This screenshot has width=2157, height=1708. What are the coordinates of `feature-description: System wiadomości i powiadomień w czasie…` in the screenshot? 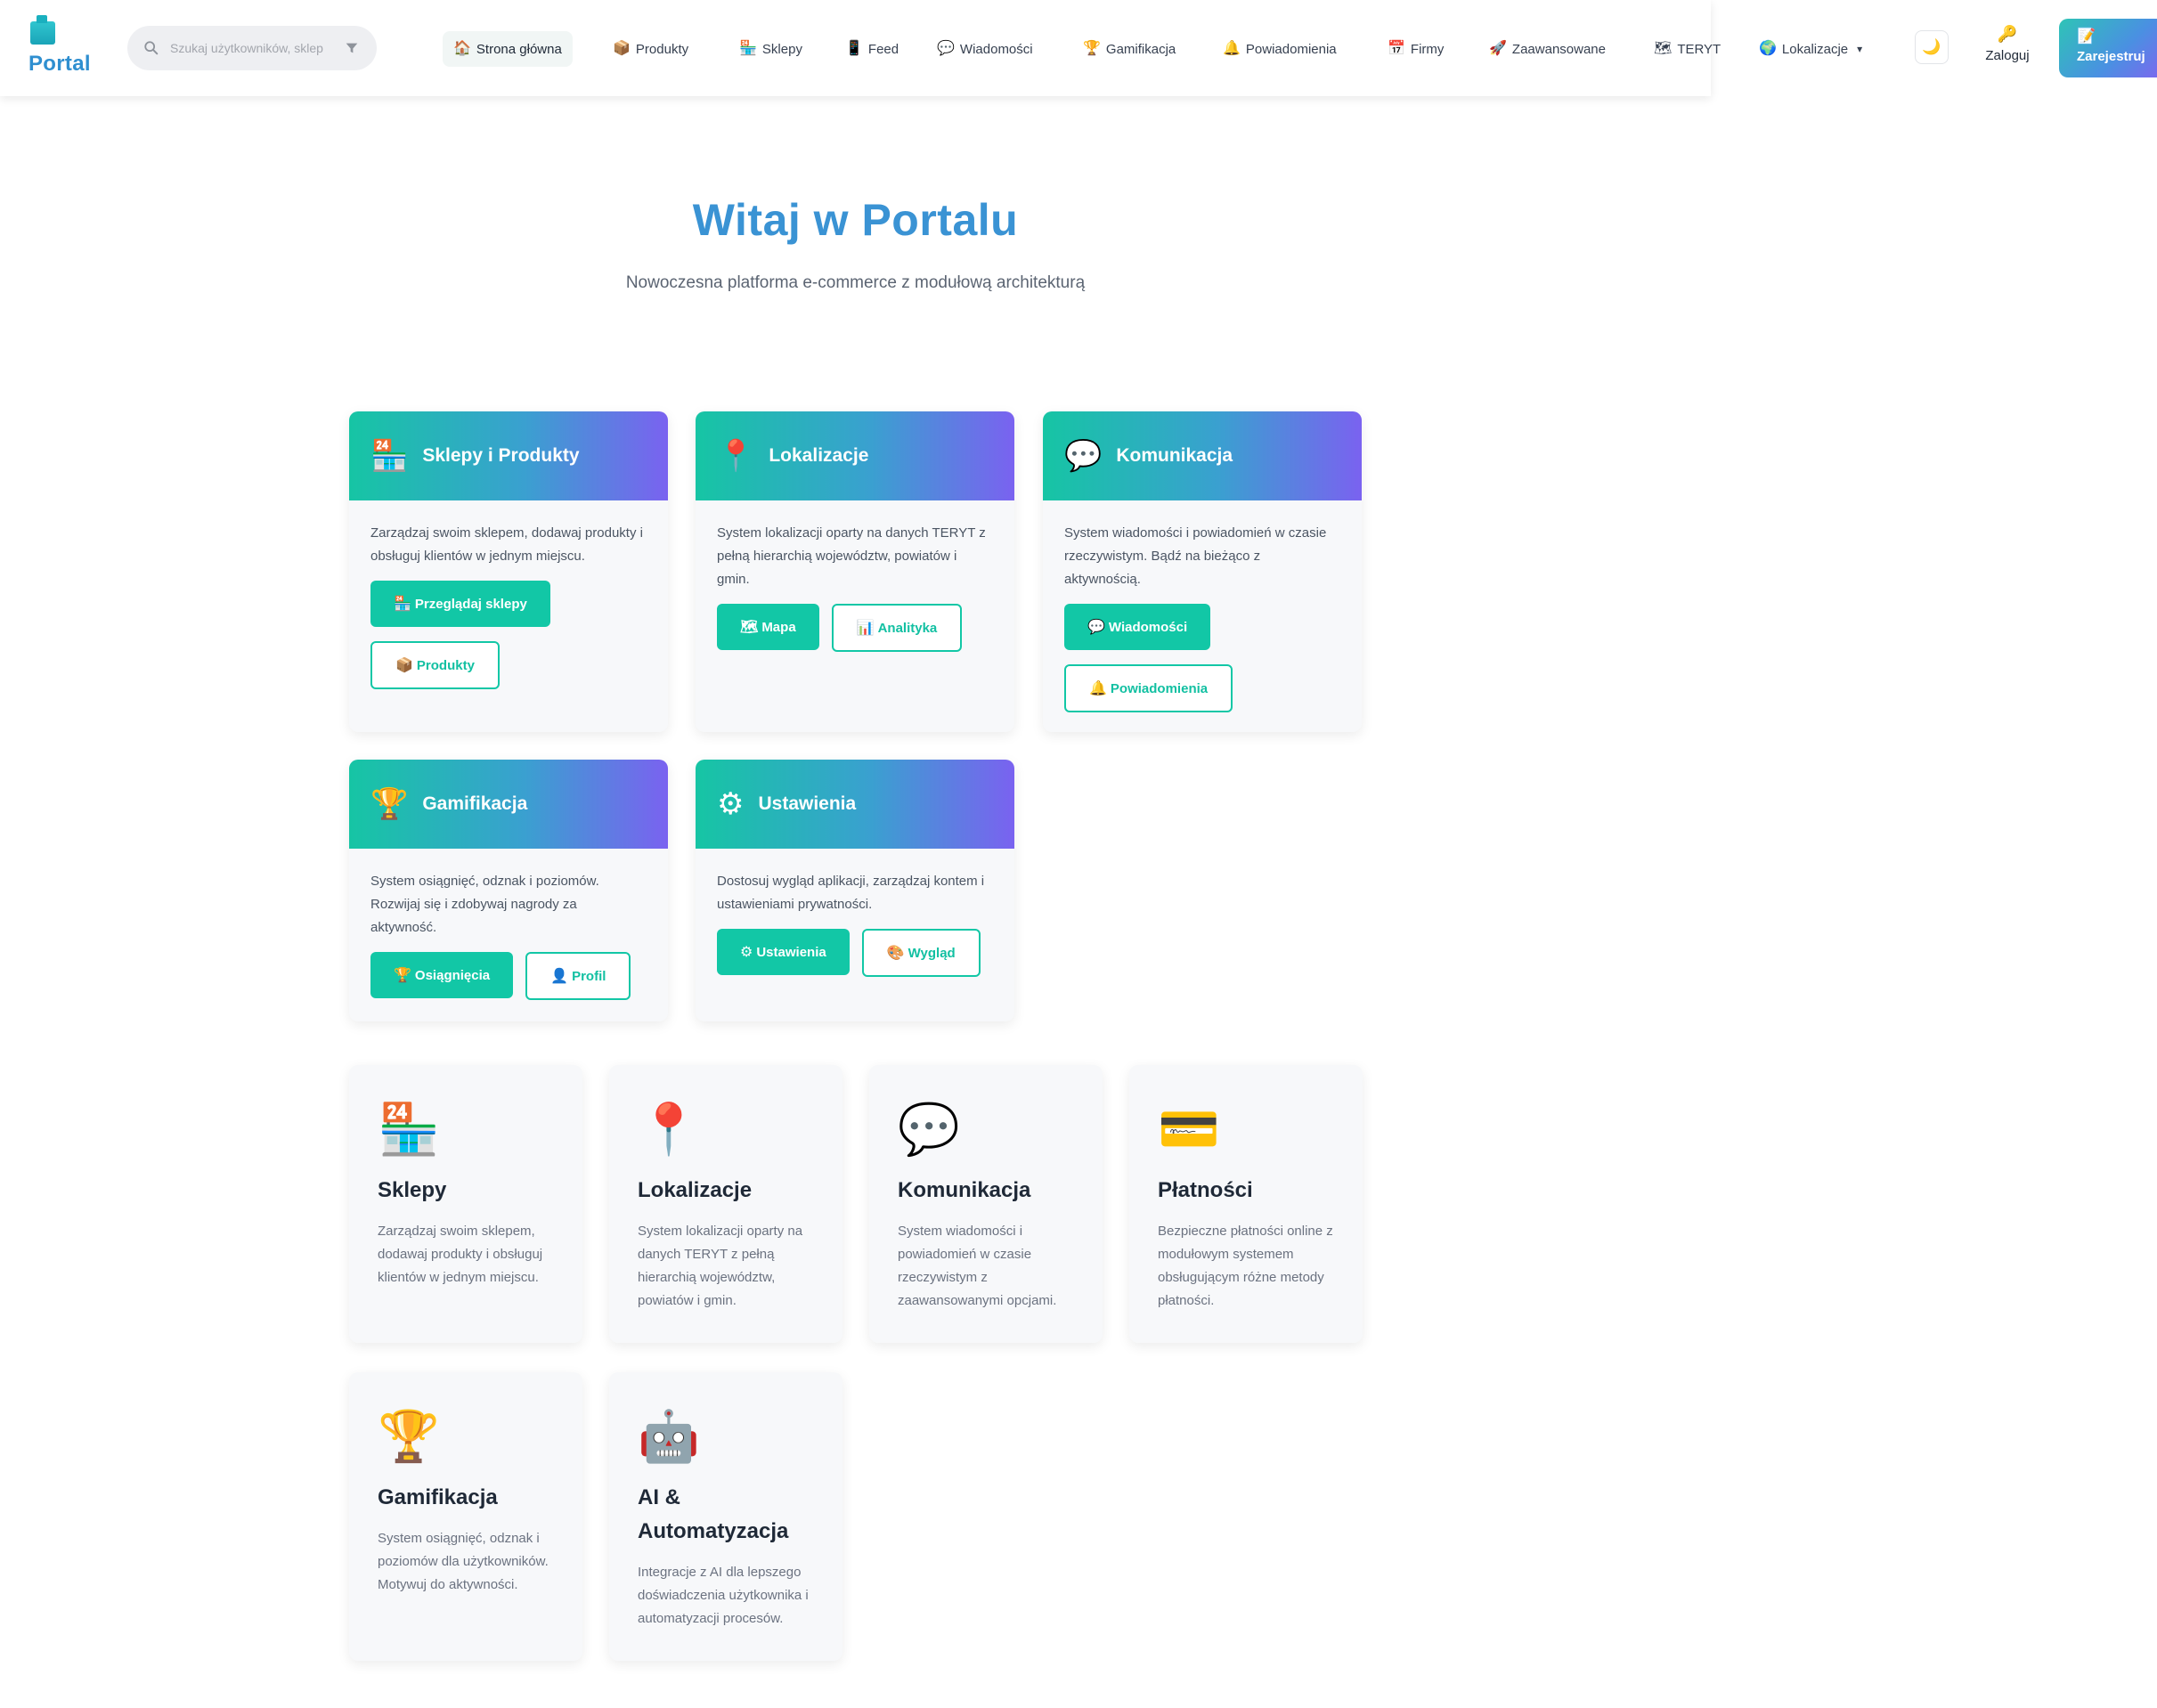 It's located at (977, 1266).